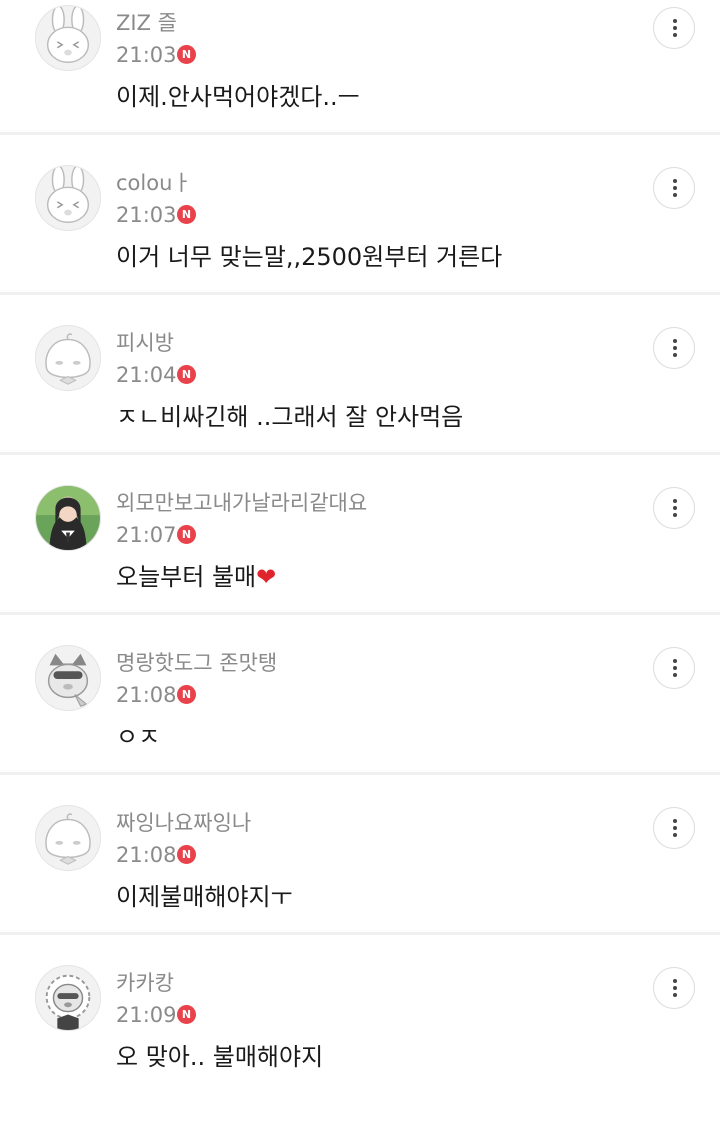 Image resolution: width=720 pixels, height=1125 pixels. Describe the element at coordinates (360, 565) in the screenshot. I see `comment-item: 외모만보고내가날라리같대요 21:07 N 오늘부터 불매❤` at that location.